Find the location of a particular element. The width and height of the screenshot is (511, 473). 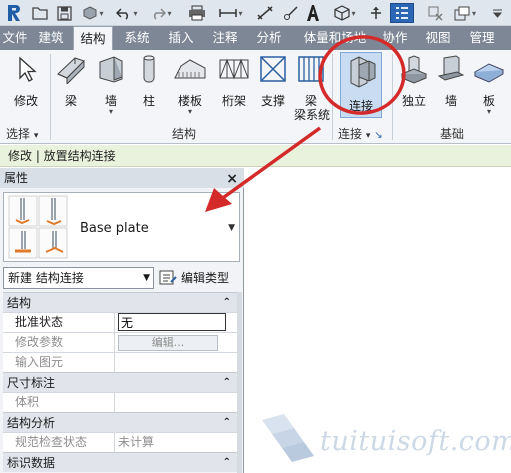

aligned-dimension-icon is located at coordinates (265, 13).